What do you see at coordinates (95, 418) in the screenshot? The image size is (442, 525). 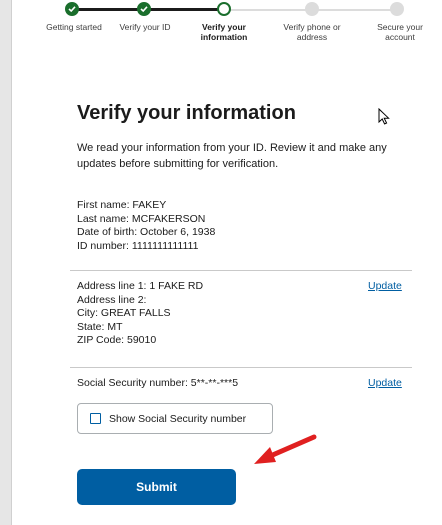 I see `show-ssn-checkbox` at bounding box center [95, 418].